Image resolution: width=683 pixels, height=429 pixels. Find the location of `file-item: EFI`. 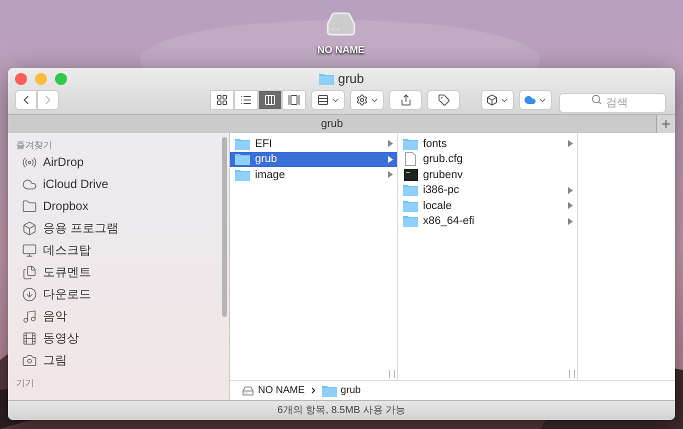

file-item: EFI is located at coordinates (313, 144).